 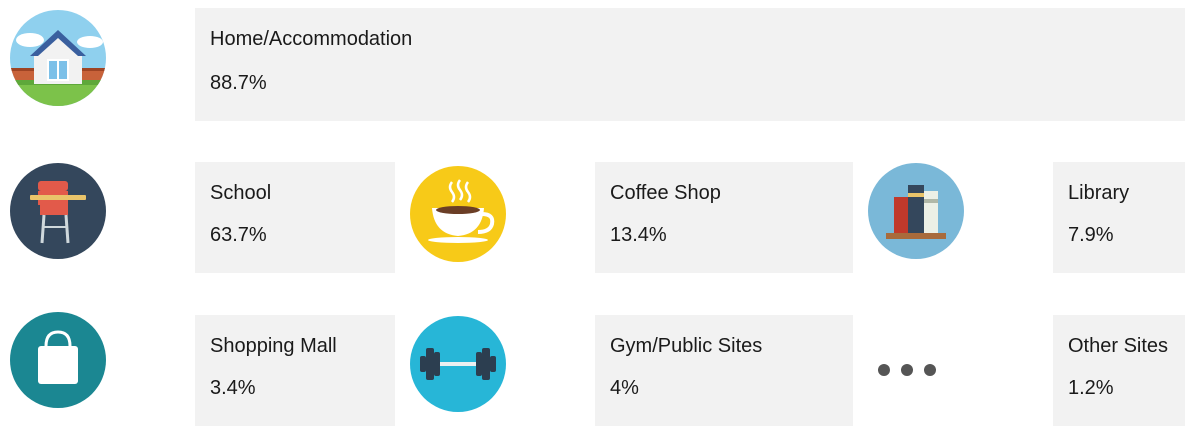 I want to click on item-name: Home/Accommodation, so click(x=311, y=39).